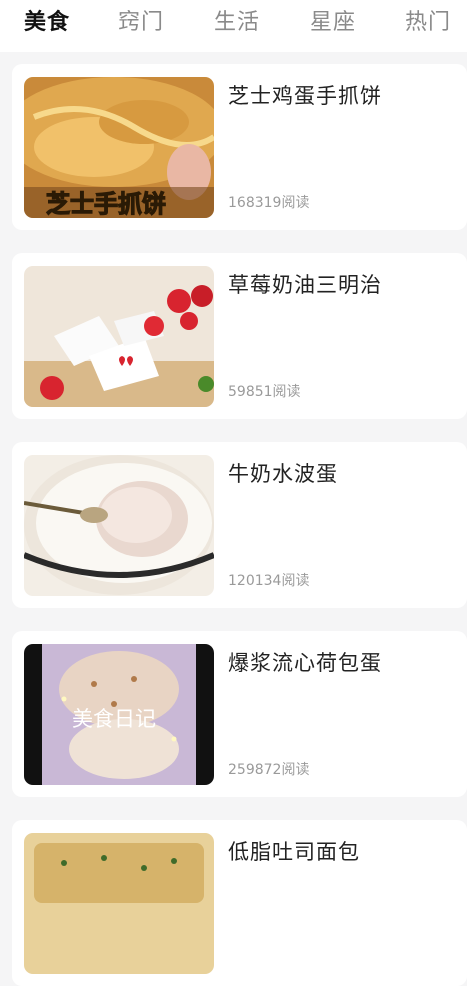 The width and height of the screenshot is (467, 986). Describe the element at coordinates (305, 663) in the screenshot. I see `article-title: 爆浆流心荷包蛋` at that location.